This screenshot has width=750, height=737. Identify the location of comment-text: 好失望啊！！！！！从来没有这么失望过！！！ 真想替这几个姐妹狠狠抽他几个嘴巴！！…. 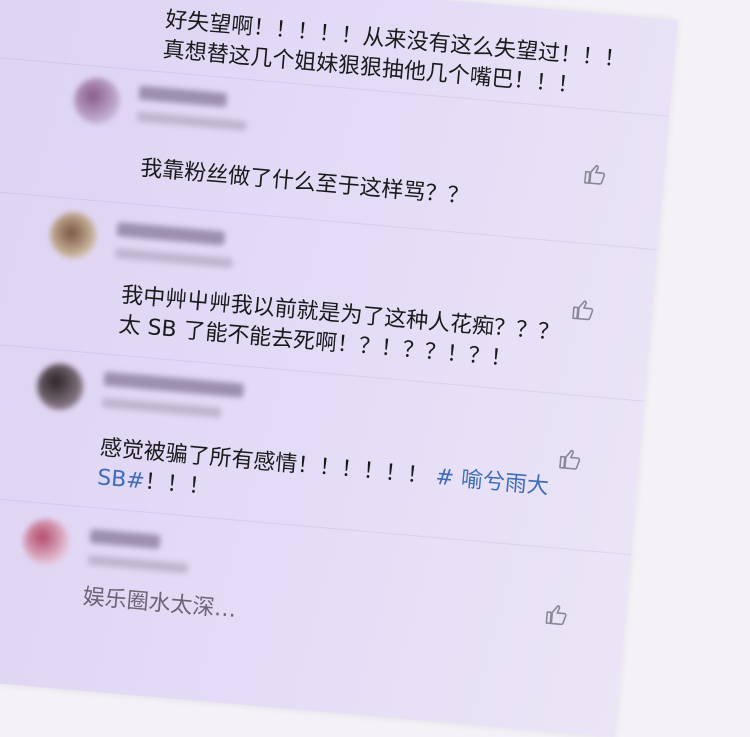
(394, 53).